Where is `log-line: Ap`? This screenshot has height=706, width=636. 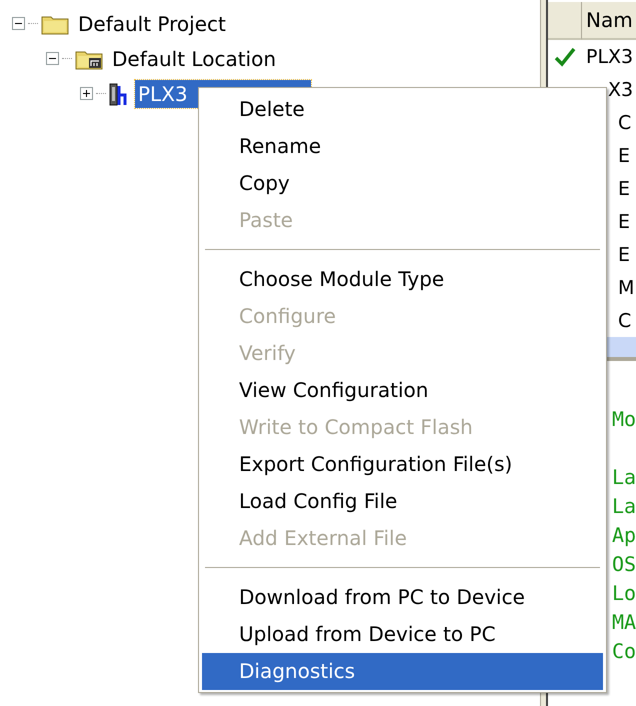
log-line: Ap is located at coordinates (624, 535).